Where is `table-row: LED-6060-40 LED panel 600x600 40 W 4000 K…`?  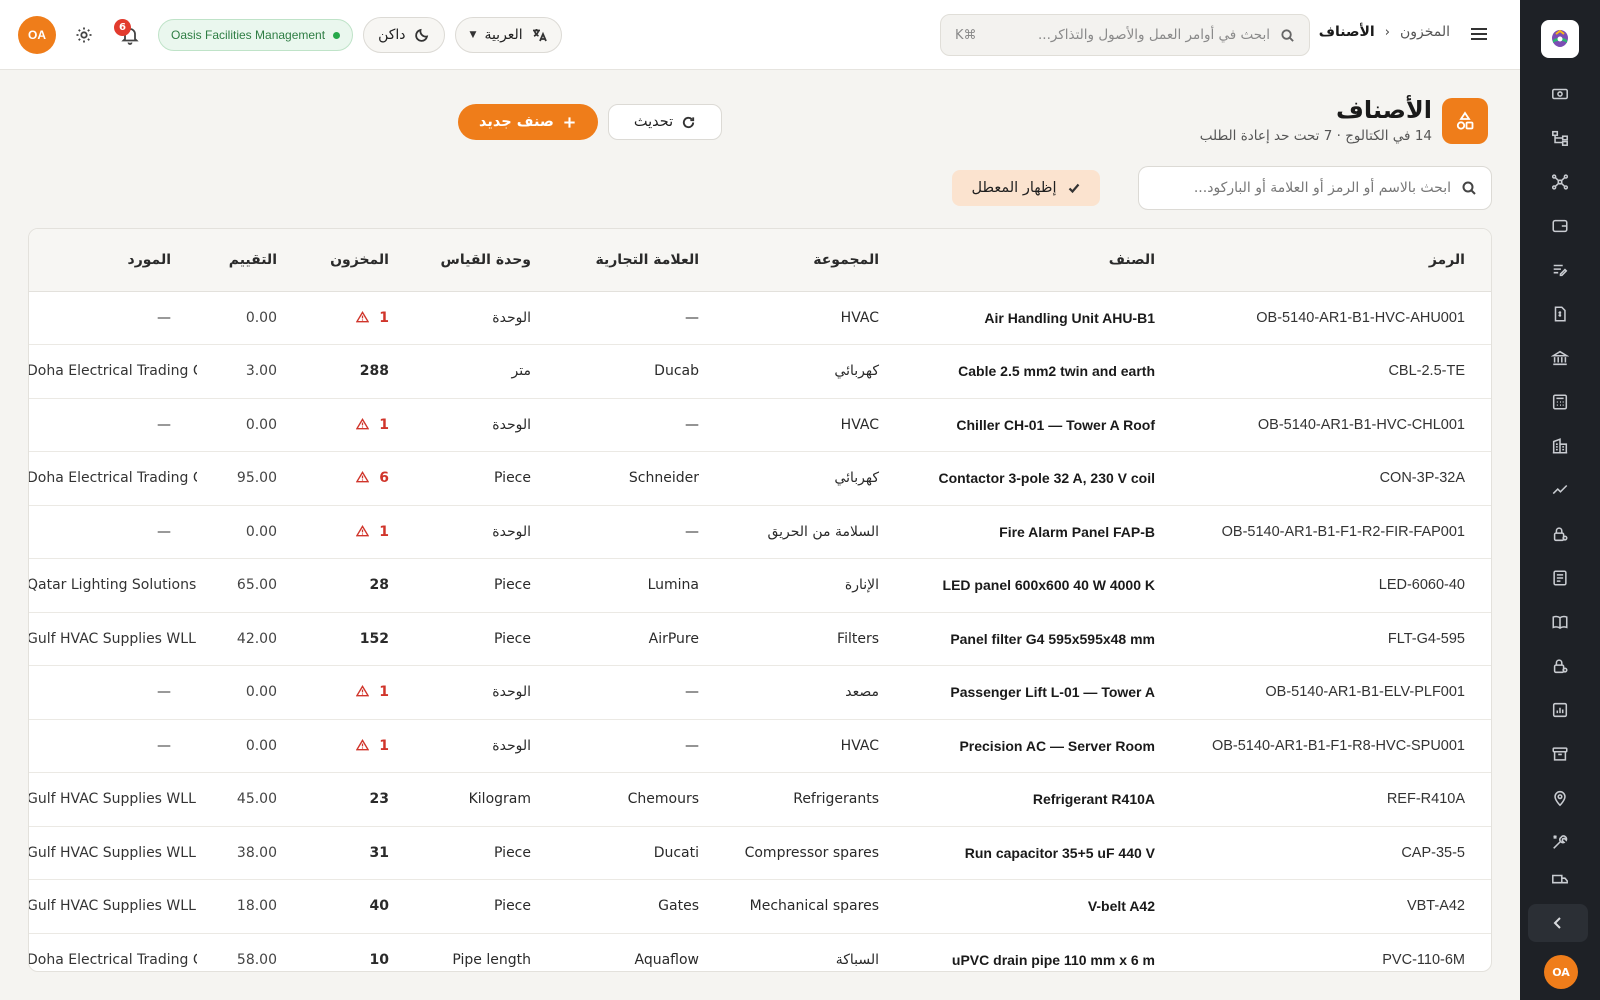
table-row: LED-6060-40 LED panel 600x600 40 W 4000 K… is located at coordinates (760, 586).